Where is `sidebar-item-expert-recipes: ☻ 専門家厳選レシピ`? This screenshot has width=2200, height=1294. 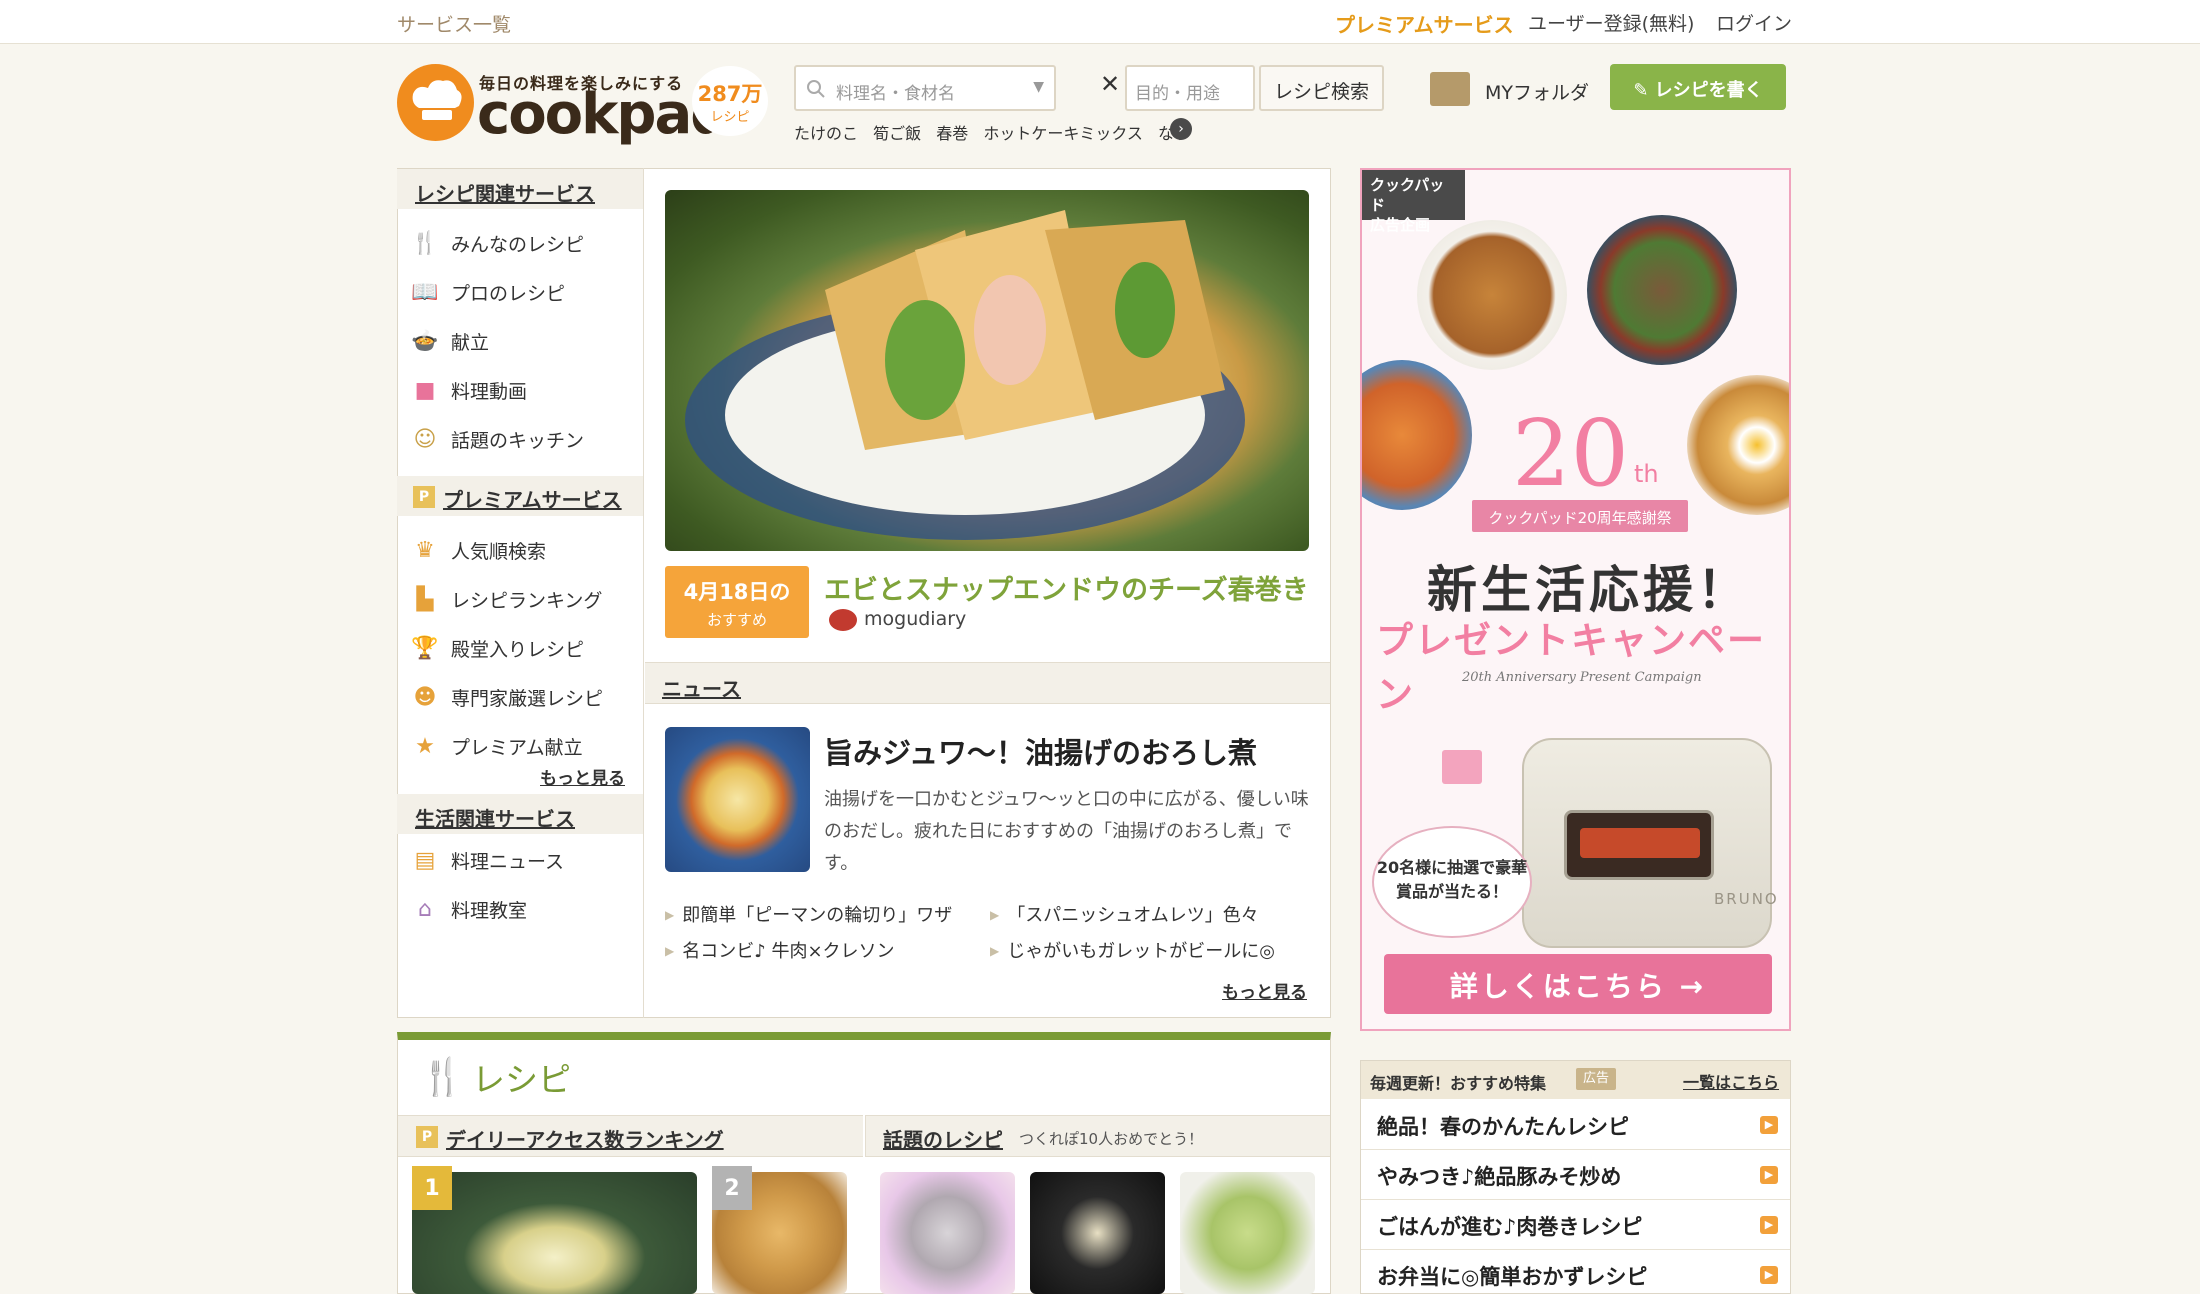
sidebar-item-expert-recipes: ☻ 専門家厳選レシピ is located at coordinates (506, 697).